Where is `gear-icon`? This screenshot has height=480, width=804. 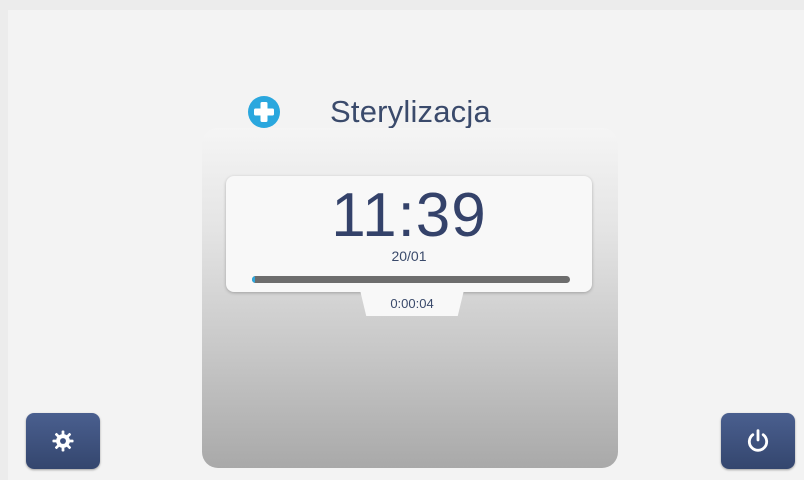 gear-icon is located at coordinates (63, 441).